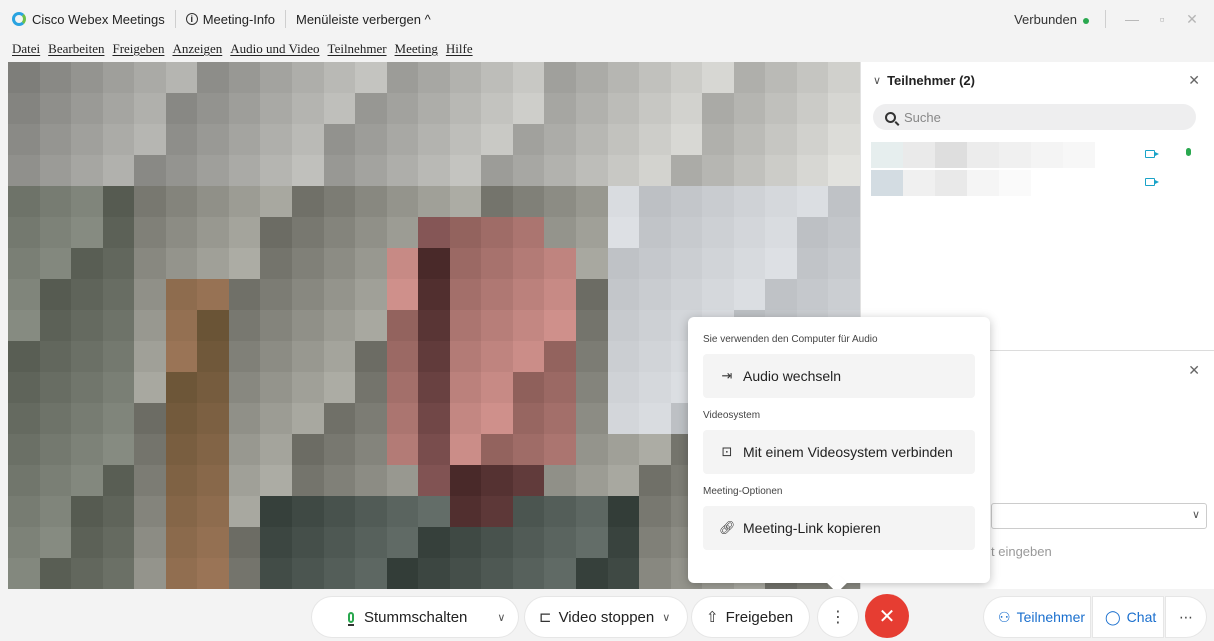  Describe the element at coordinates (1162, 19) in the screenshot. I see `restore-icon: ▫` at that location.